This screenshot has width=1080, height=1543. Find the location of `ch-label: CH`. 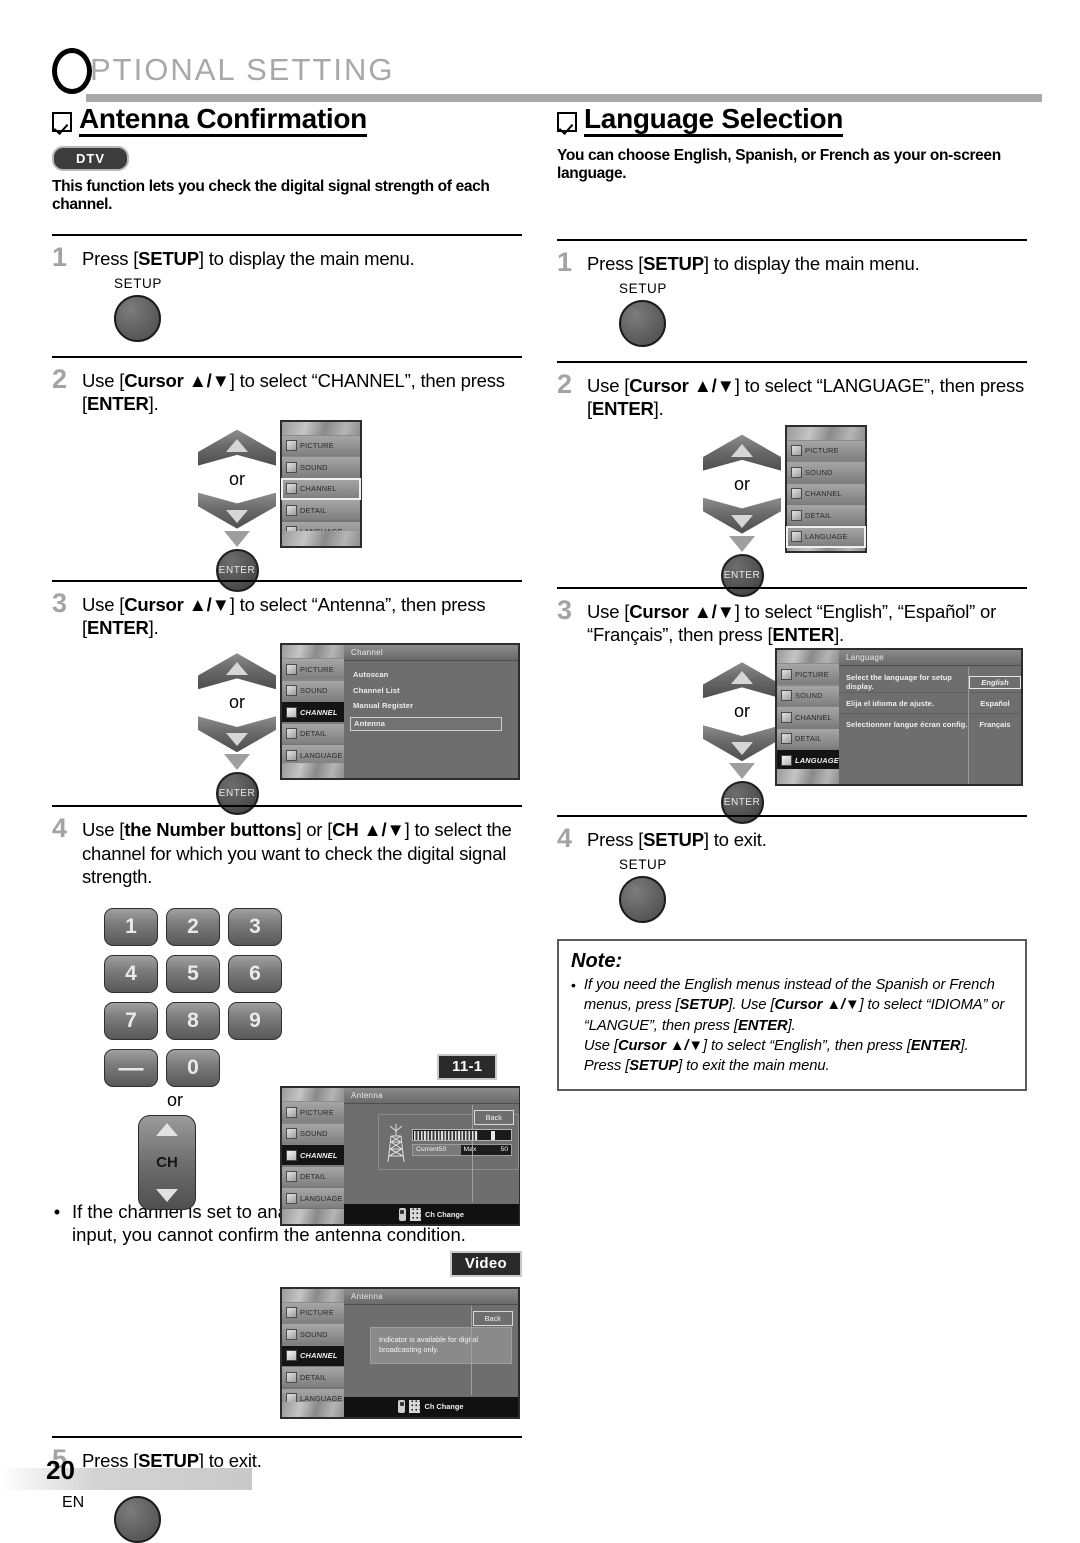

ch-label: CH is located at coordinates (167, 1163).